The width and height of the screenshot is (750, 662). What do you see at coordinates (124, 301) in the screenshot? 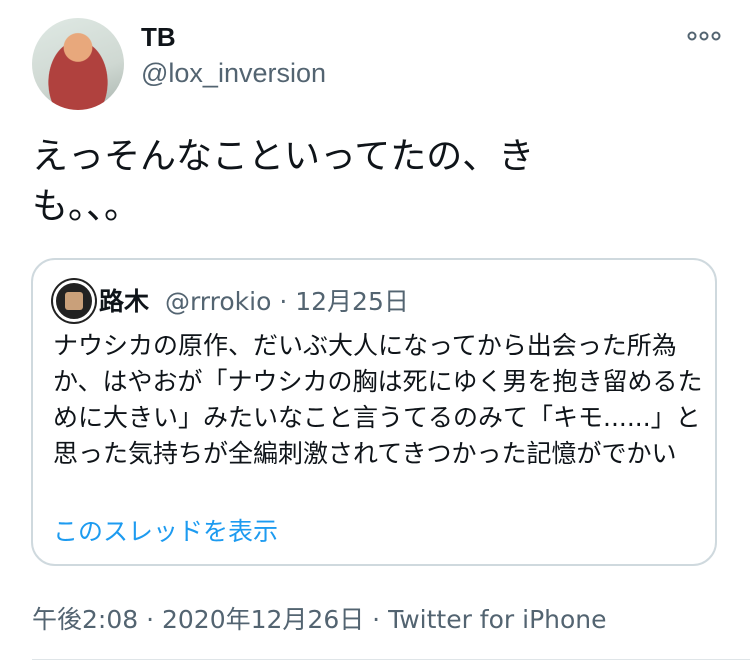
I see `quoted-author-name: 路木` at bounding box center [124, 301].